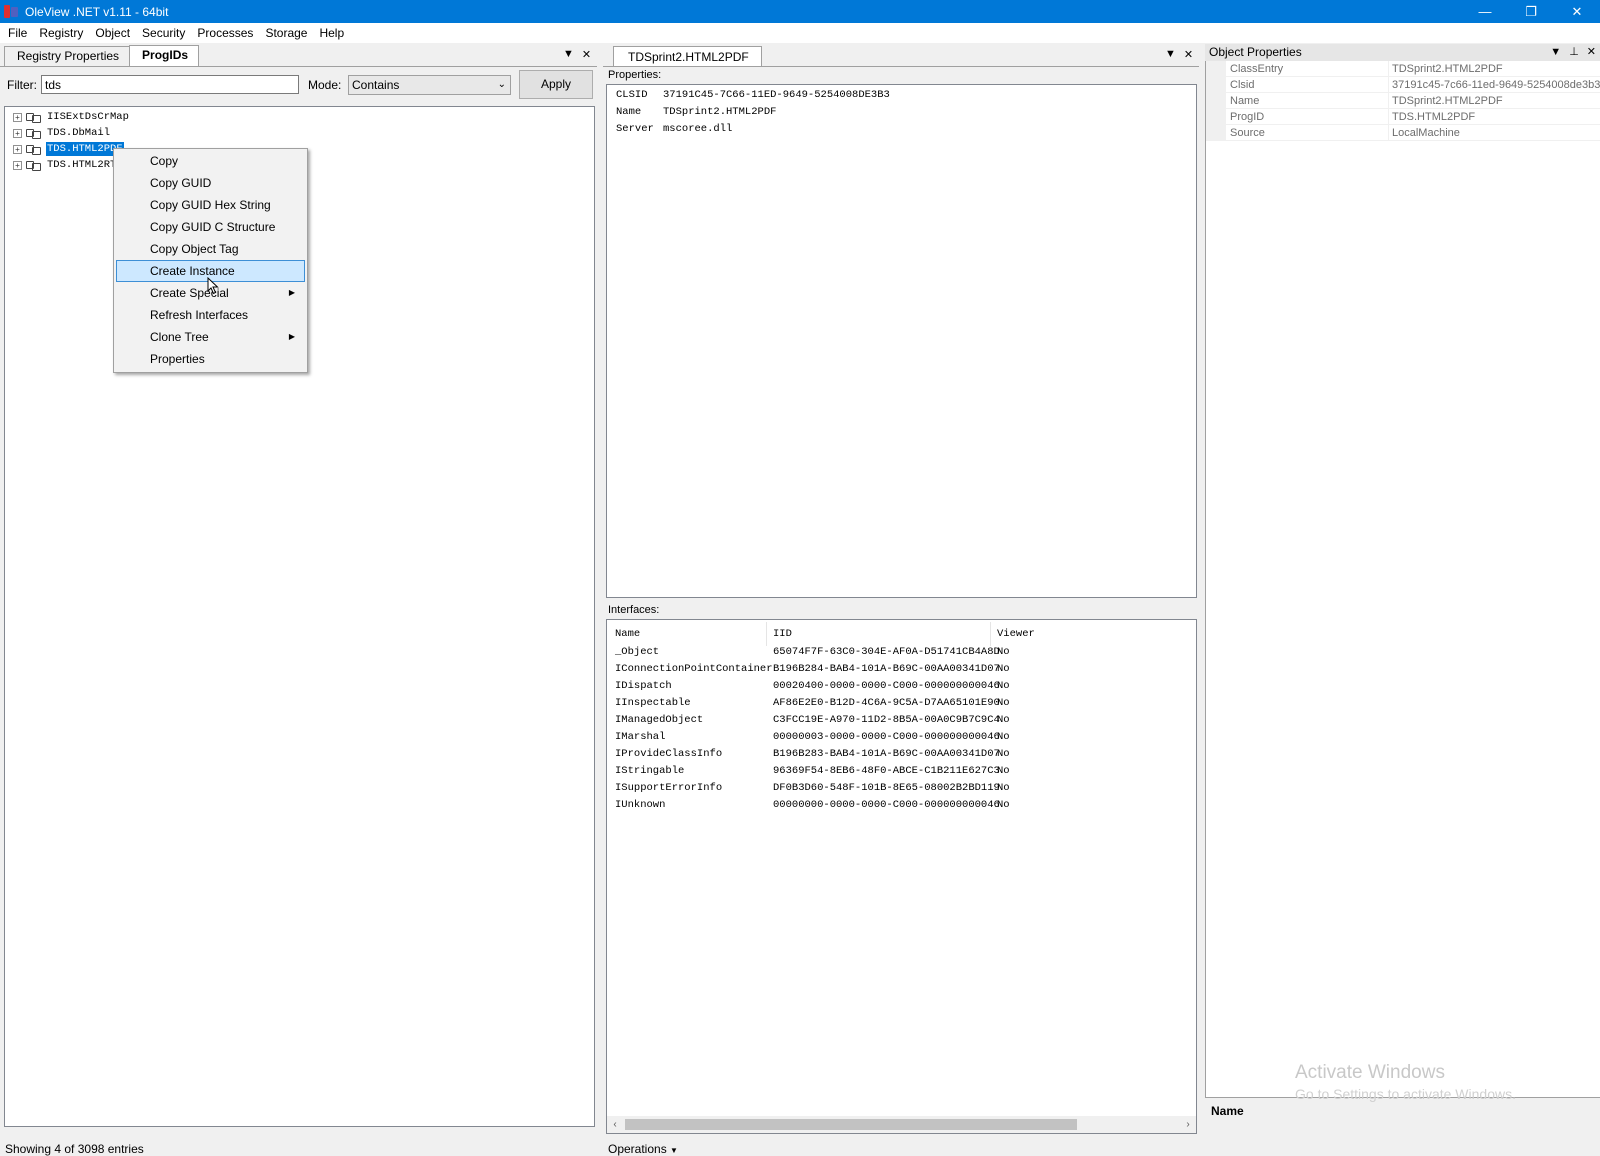 This screenshot has height=1156, width=1600. I want to click on left-pane-controls: ▼ ✕, so click(577, 54).